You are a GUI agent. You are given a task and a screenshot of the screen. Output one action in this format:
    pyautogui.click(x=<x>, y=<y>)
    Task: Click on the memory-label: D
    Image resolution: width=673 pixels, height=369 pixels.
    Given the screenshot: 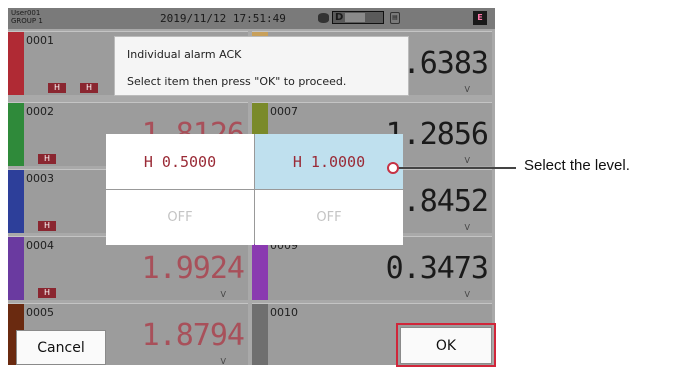 What is the action you would take?
    pyautogui.click(x=339, y=17)
    